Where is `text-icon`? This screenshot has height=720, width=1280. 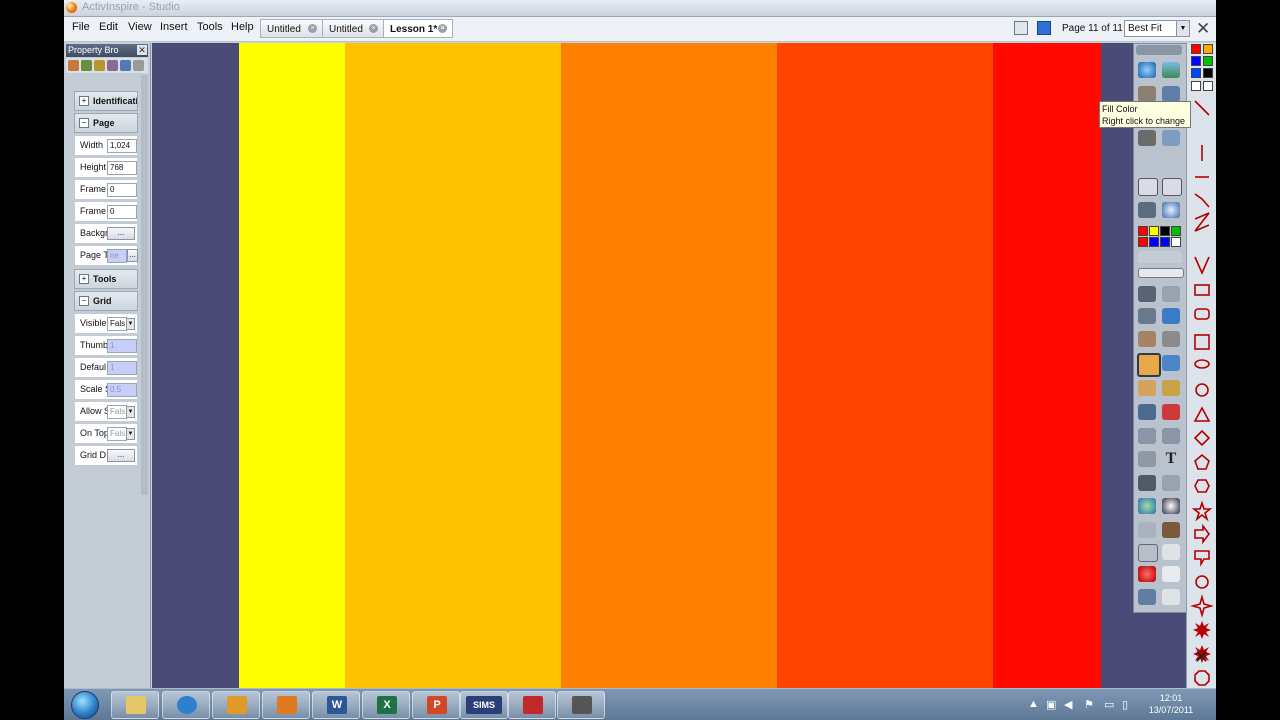
text-icon is located at coordinates (1147, 388).